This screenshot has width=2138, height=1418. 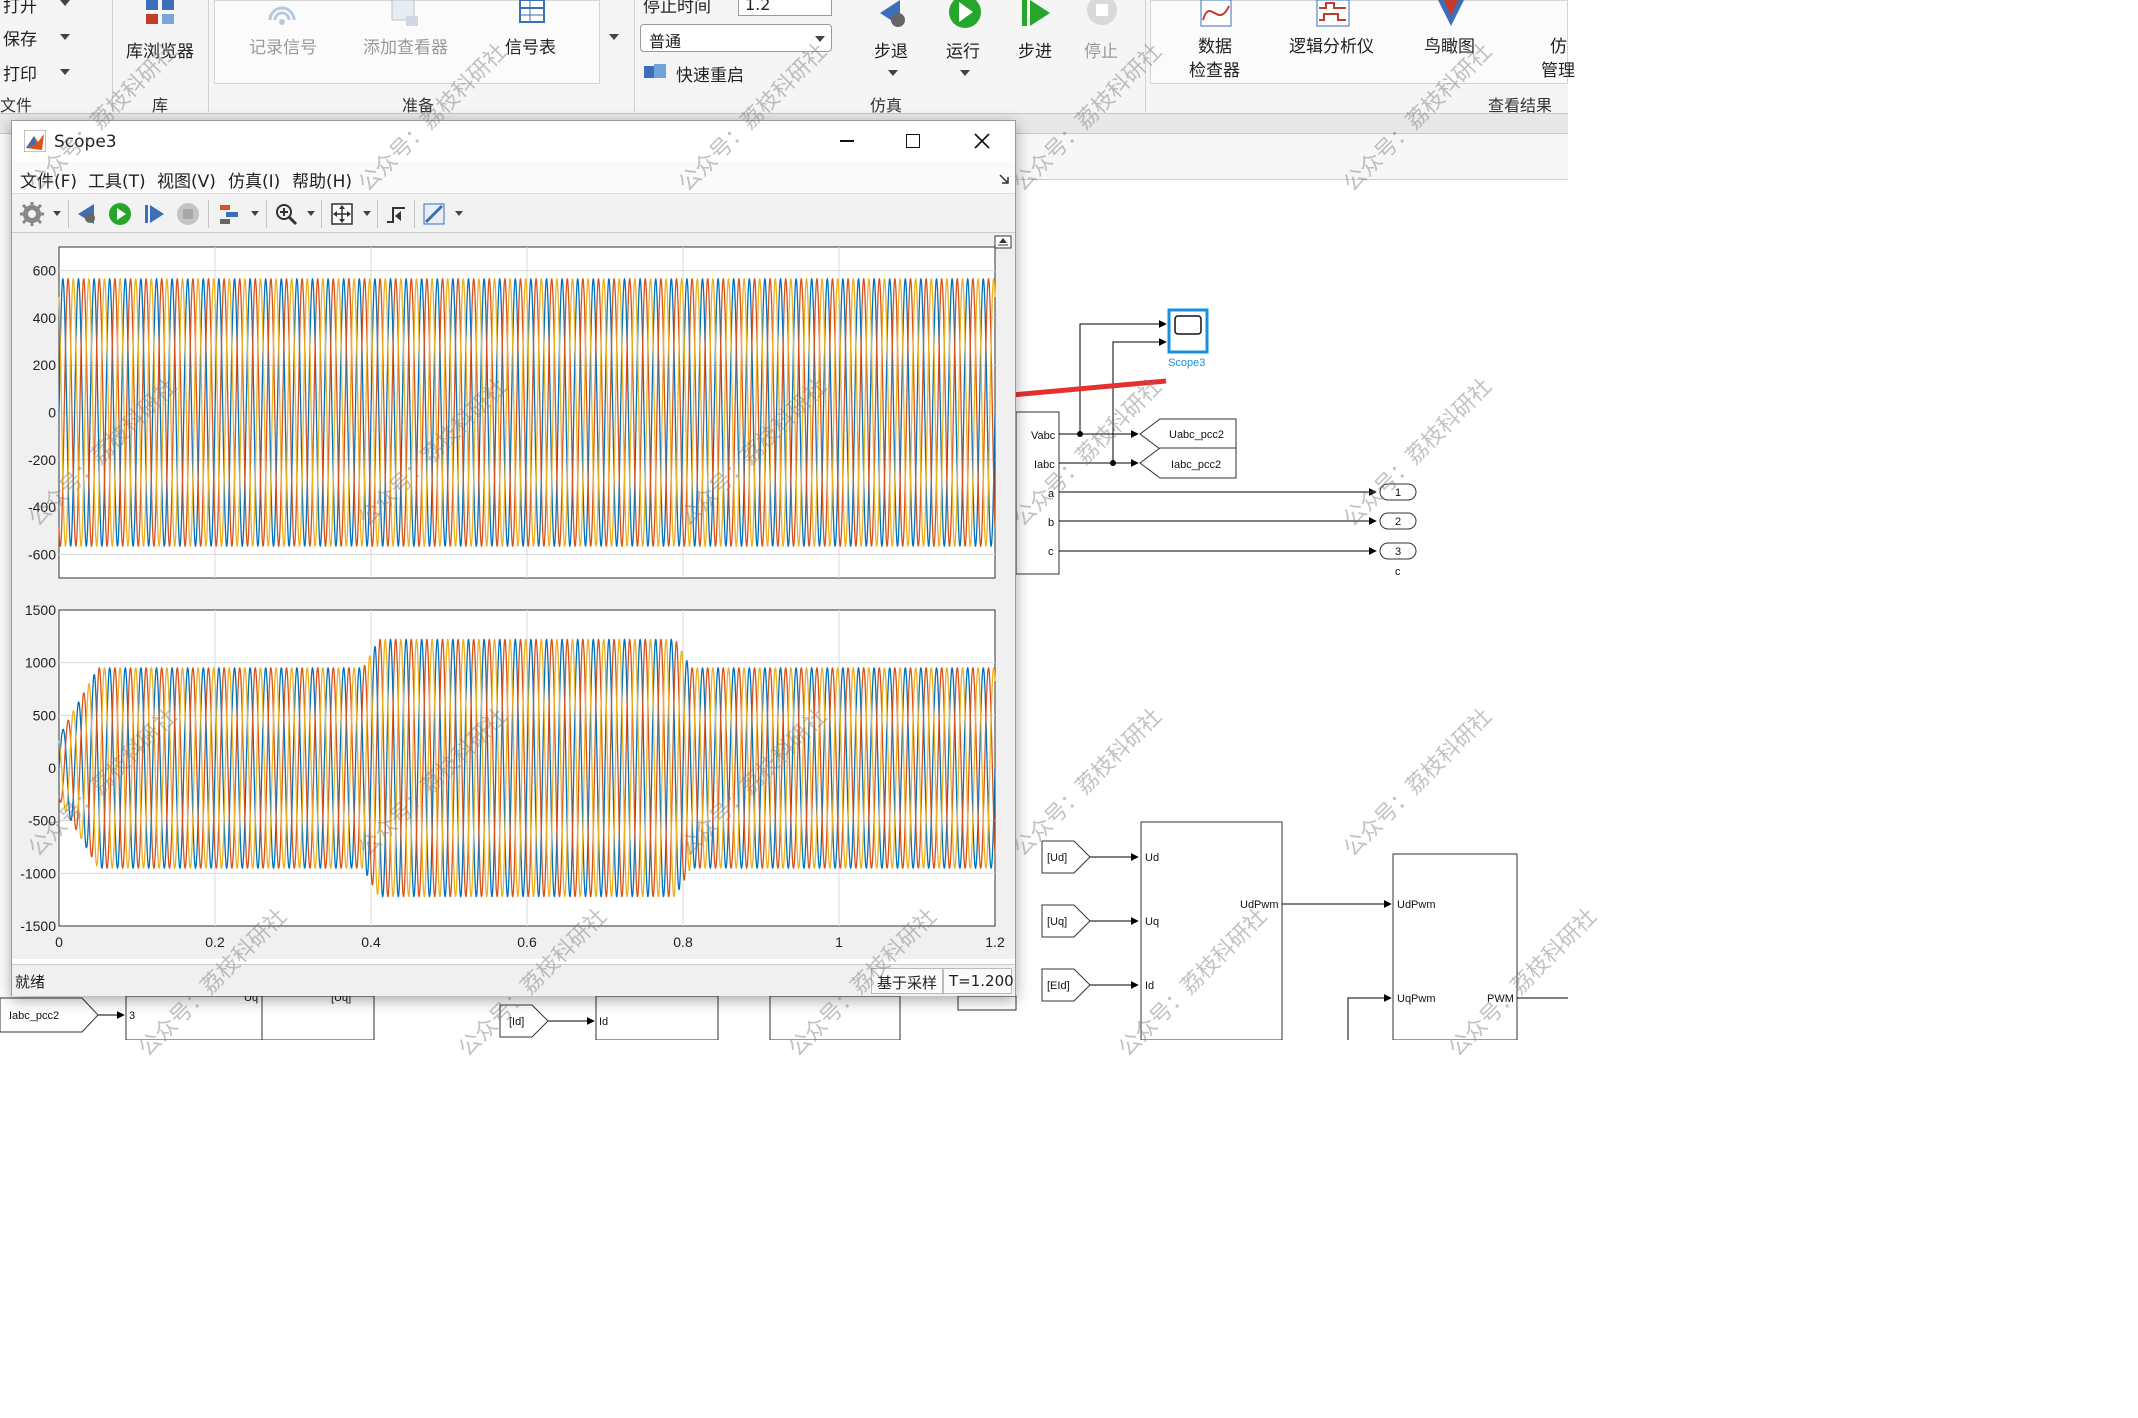 I want to click on pcc-measurement-block, so click(x=1037, y=493).